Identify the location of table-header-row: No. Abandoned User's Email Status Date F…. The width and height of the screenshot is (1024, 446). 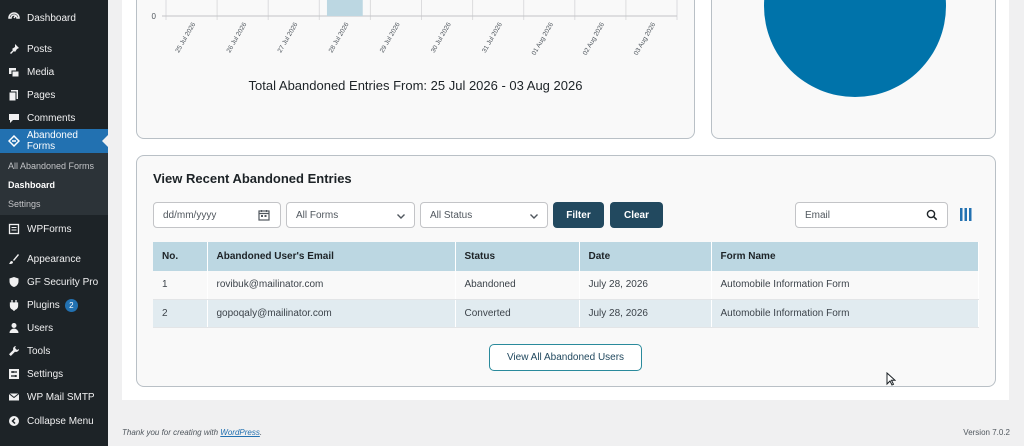
(566, 256).